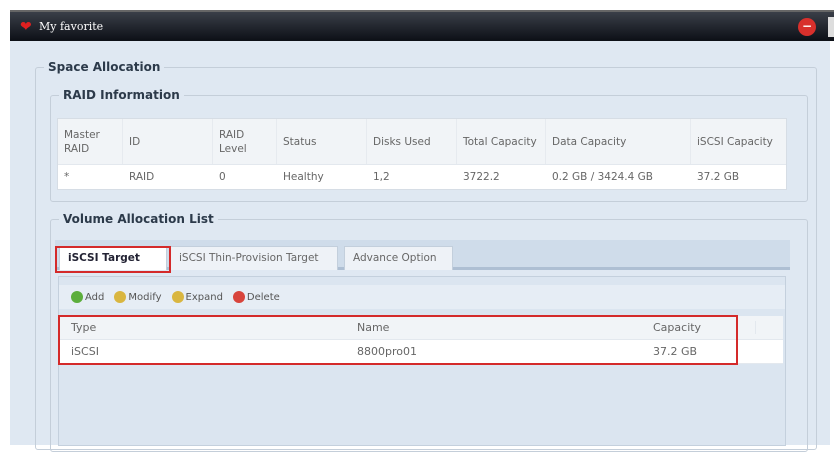  What do you see at coordinates (422, 297) in the screenshot?
I see `toolbar: Add Modify Expand Delete` at bounding box center [422, 297].